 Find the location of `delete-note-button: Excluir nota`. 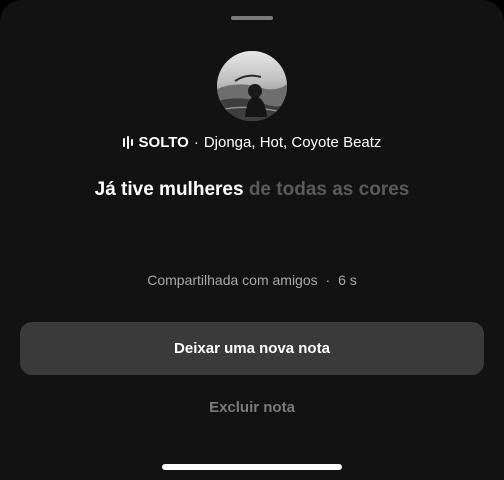

delete-note-button: Excluir nota is located at coordinates (252, 407).